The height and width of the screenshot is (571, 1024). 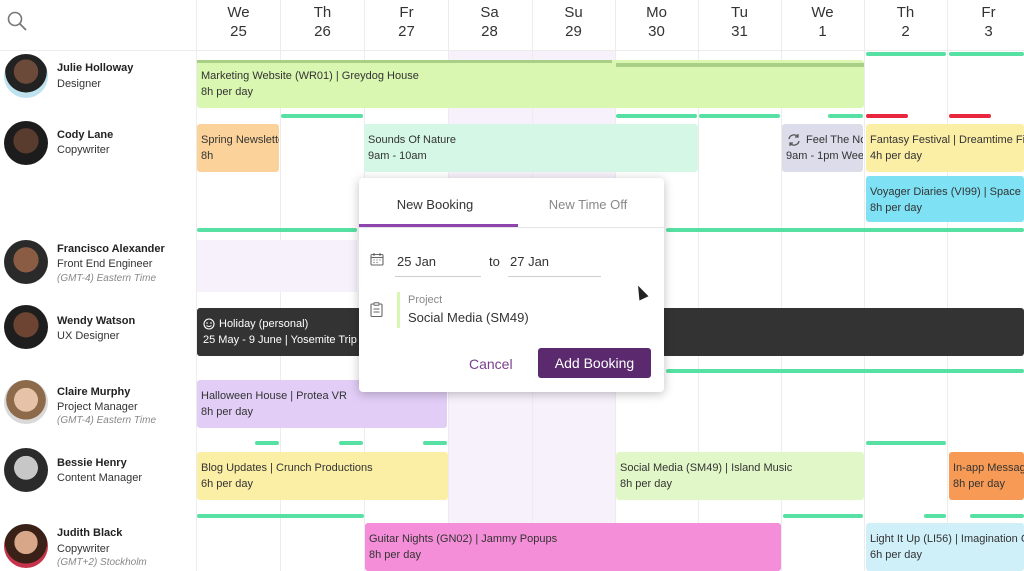 What do you see at coordinates (435, 203) in the screenshot?
I see `tab-new-booking: New Booking` at bounding box center [435, 203].